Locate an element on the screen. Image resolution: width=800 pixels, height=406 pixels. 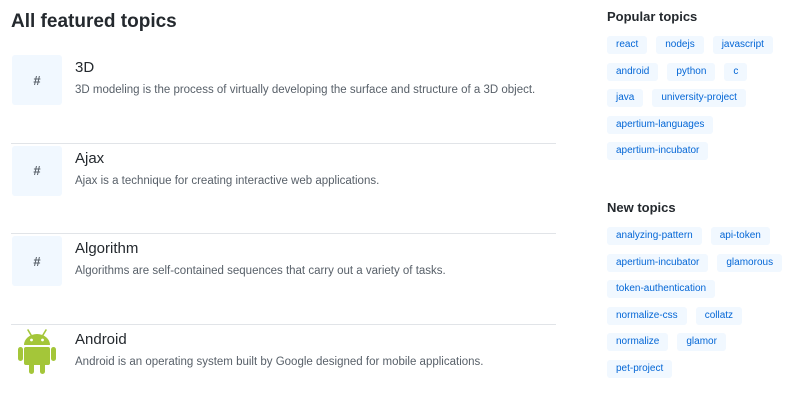
topic-tag-api-token: api-token is located at coordinates (740, 236).